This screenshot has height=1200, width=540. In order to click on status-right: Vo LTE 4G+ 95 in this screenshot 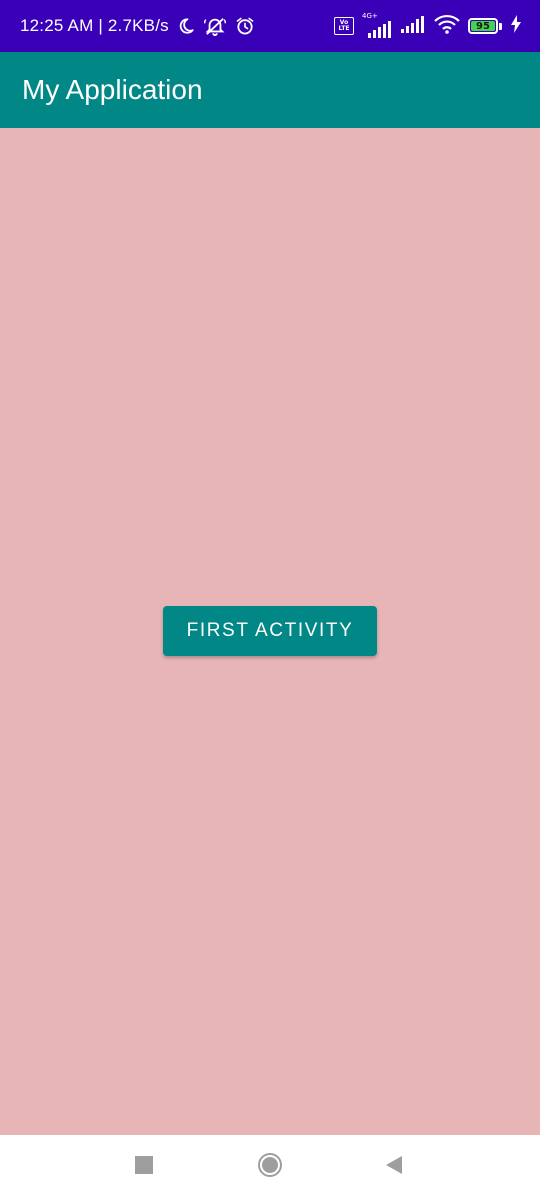, I will do `click(428, 26)`.